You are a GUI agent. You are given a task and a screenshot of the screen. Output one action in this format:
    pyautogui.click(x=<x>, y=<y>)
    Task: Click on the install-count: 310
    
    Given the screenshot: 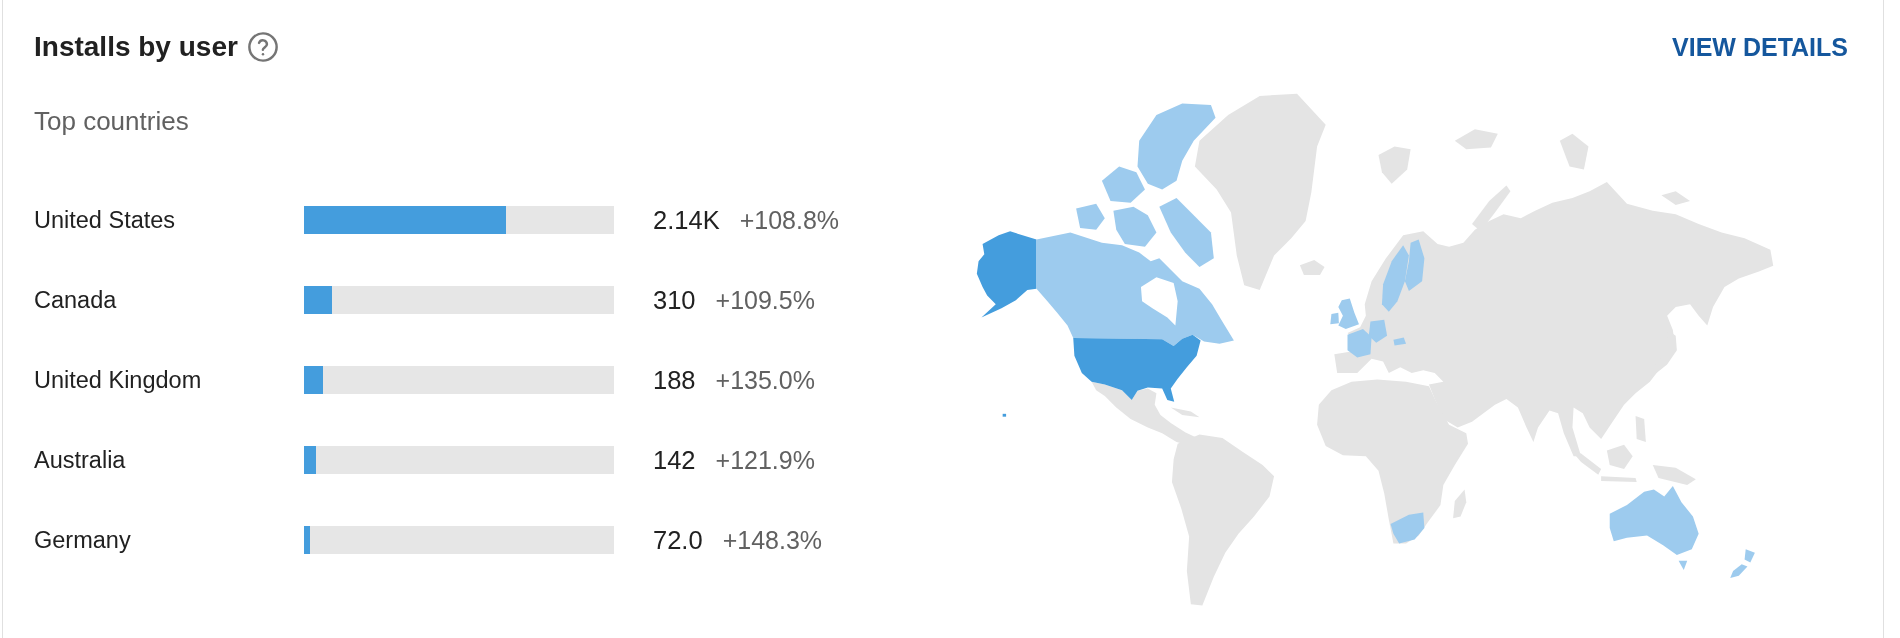 What is the action you would take?
    pyautogui.click(x=674, y=300)
    